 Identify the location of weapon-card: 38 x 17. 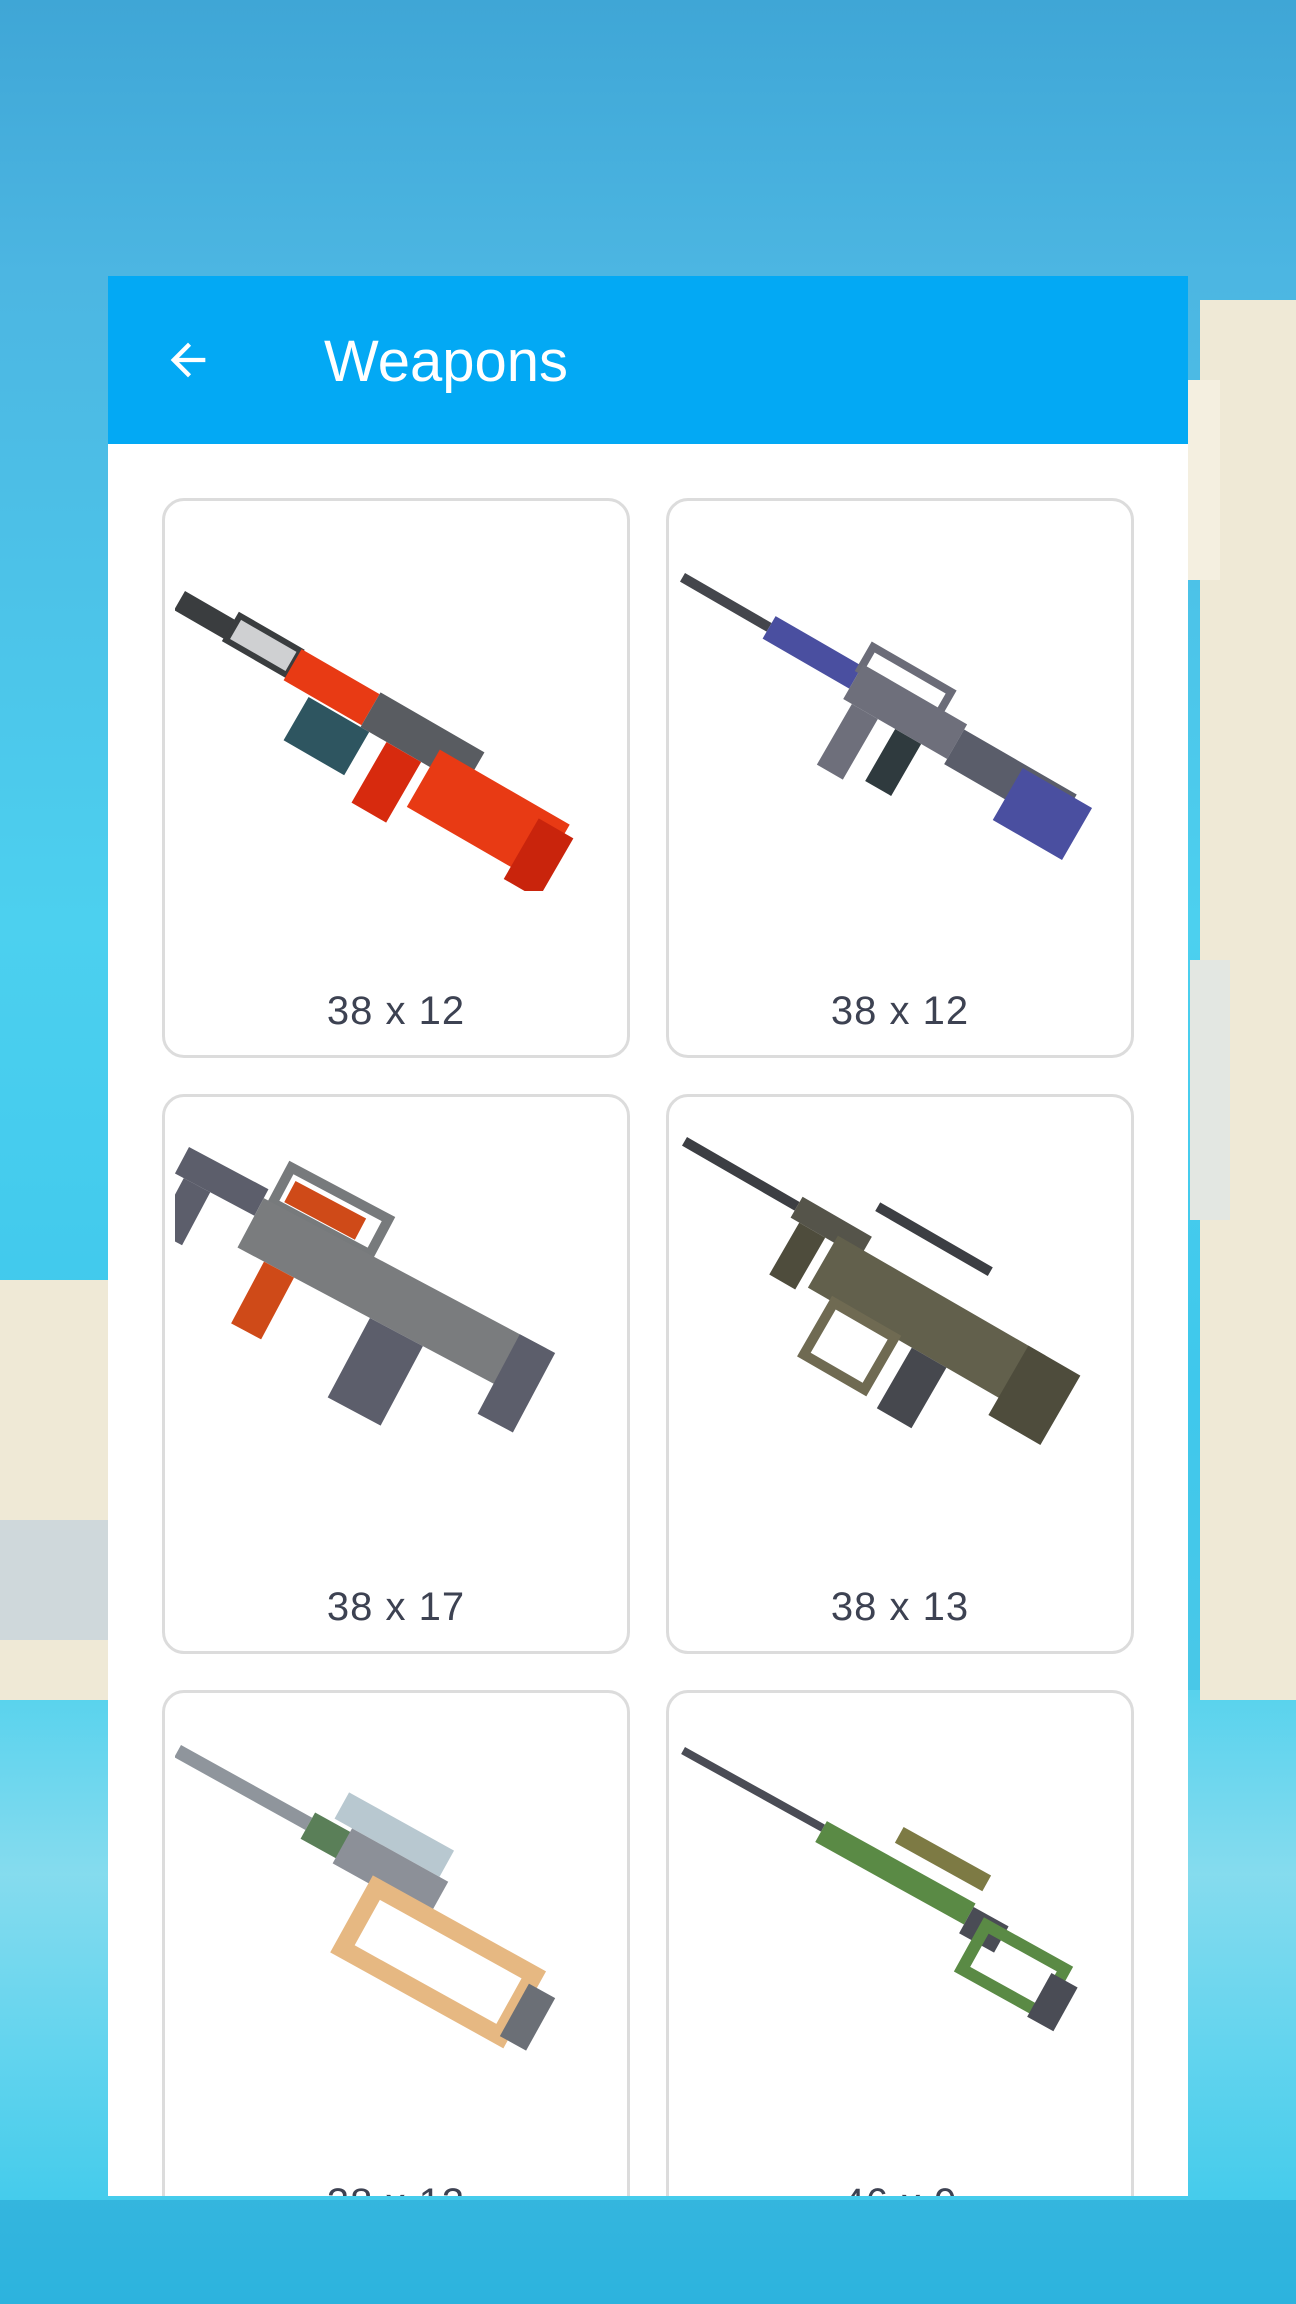
(396, 1374).